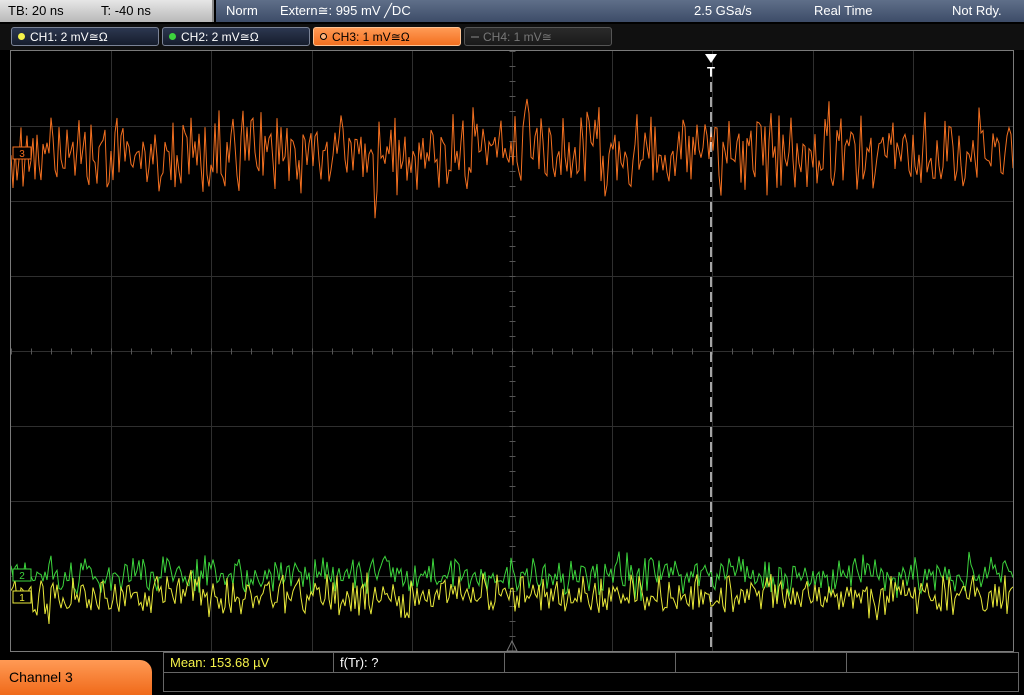 The height and width of the screenshot is (695, 1024). What do you see at coordinates (723, 11) in the screenshot?
I see `sample-rate: 2.5 GSa/s` at bounding box center [723, 11].